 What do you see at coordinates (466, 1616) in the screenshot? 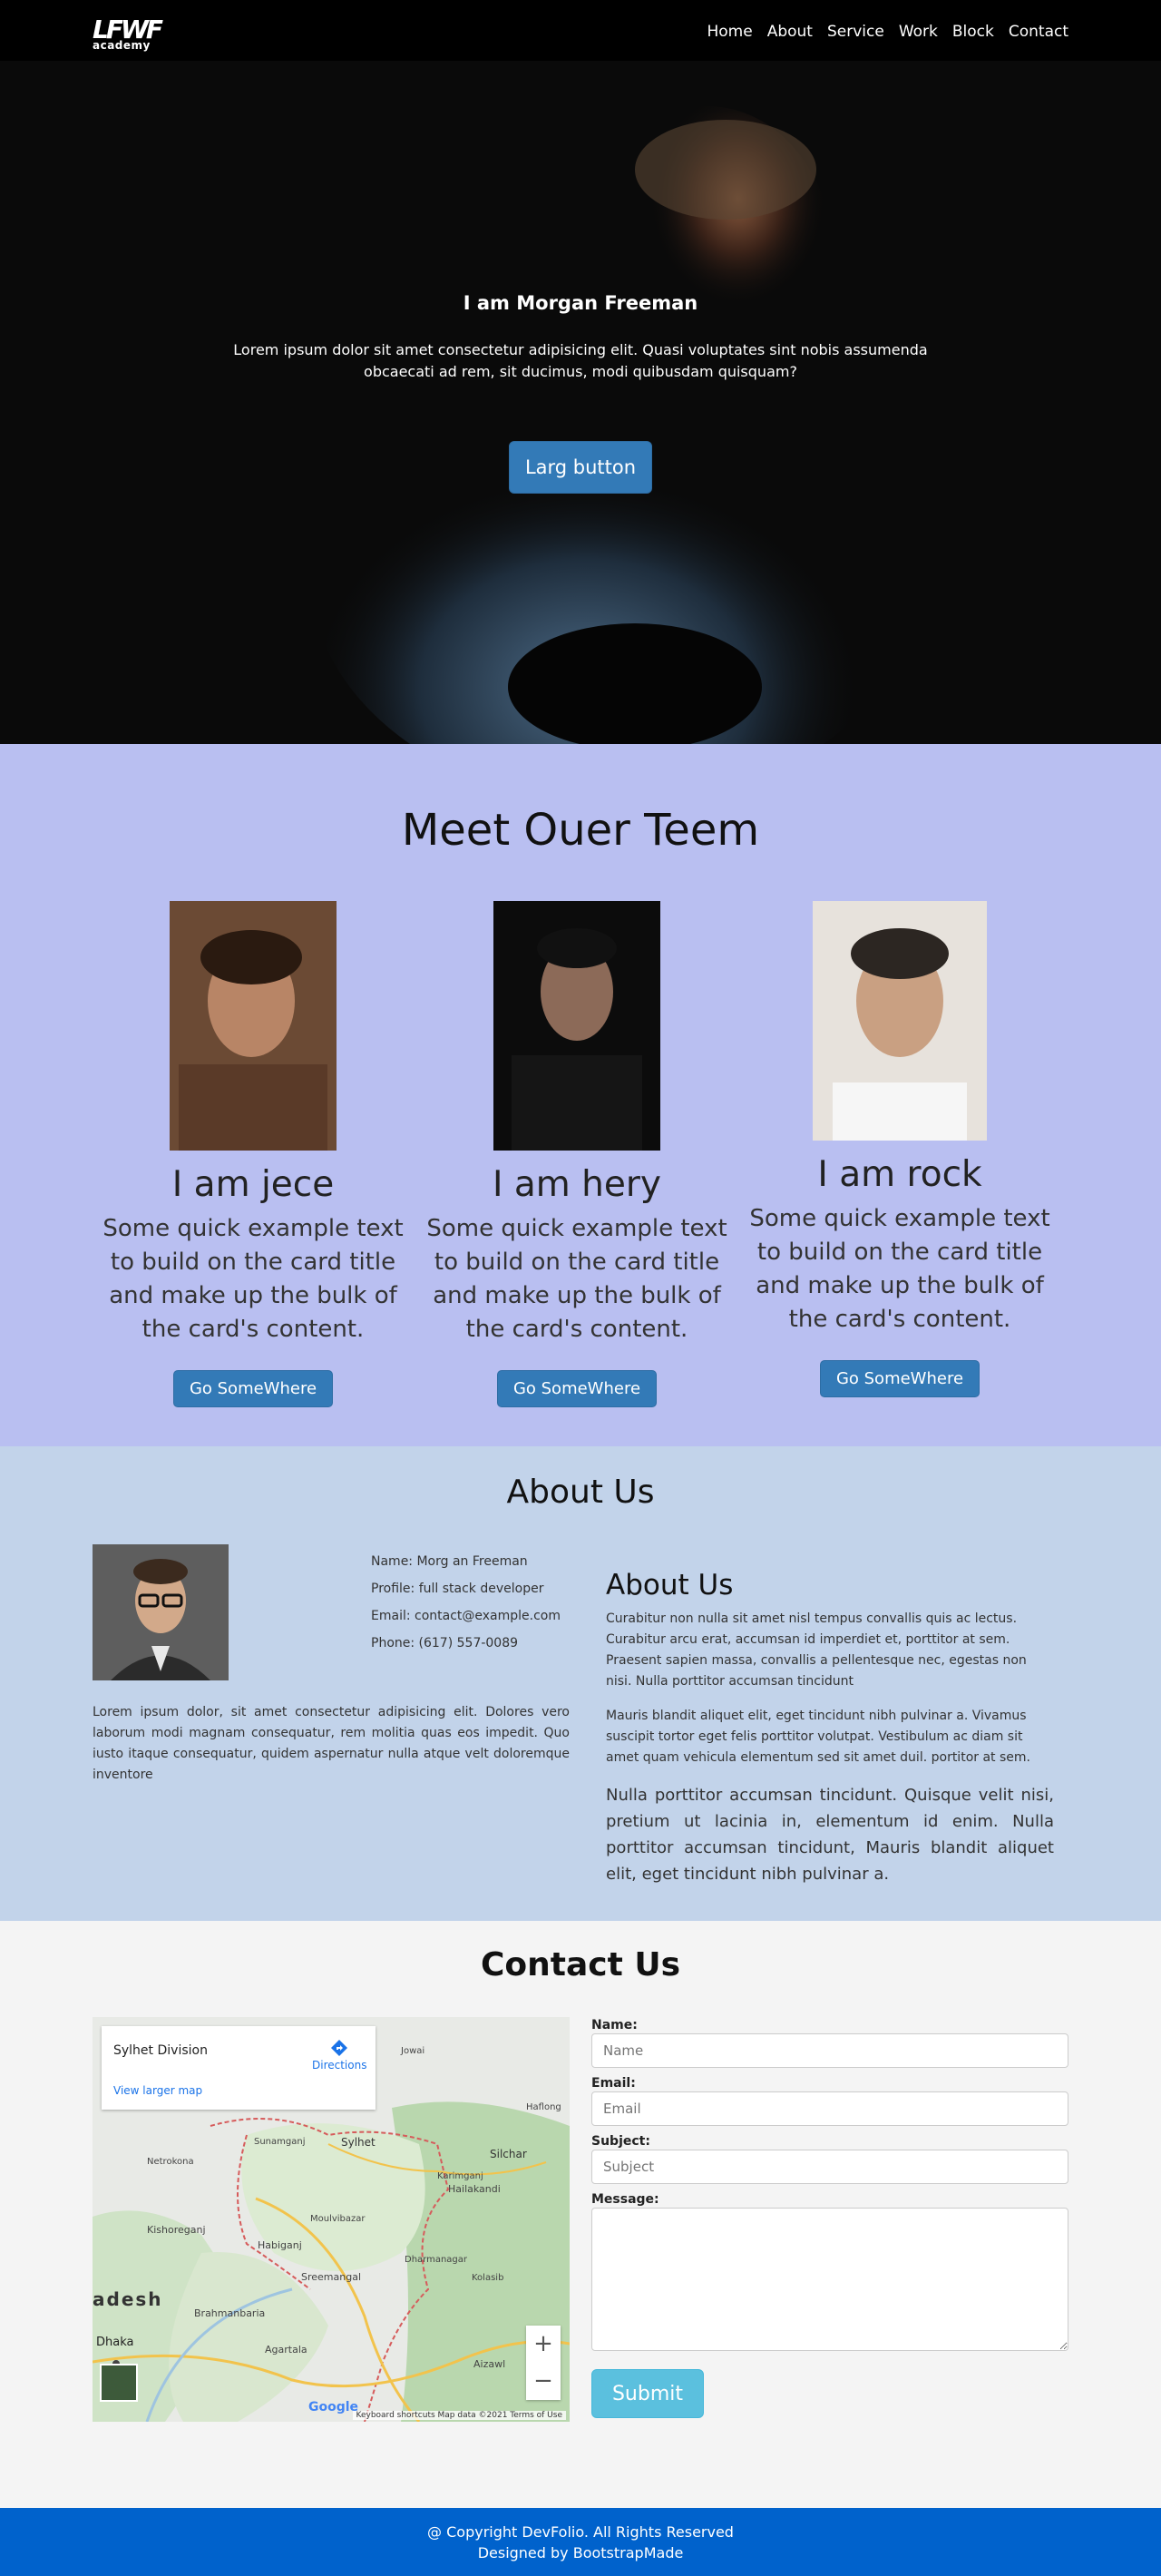
I see `info-email: Email: contact@example.com` at bounding box center [466, 1616].